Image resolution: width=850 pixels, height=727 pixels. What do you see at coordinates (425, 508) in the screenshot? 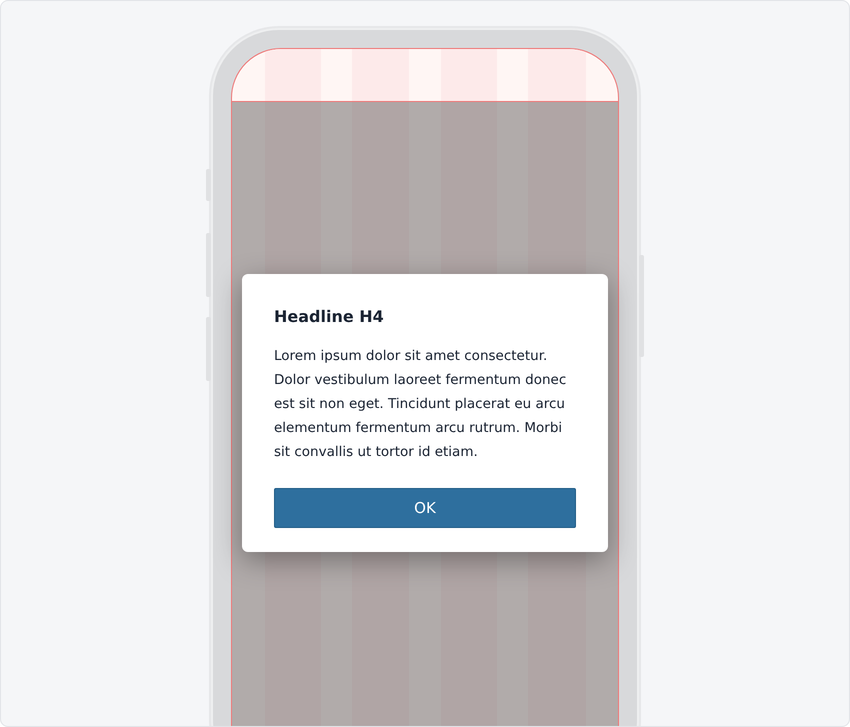
I see `ok-button: OK` at bounding box center [425, 508].